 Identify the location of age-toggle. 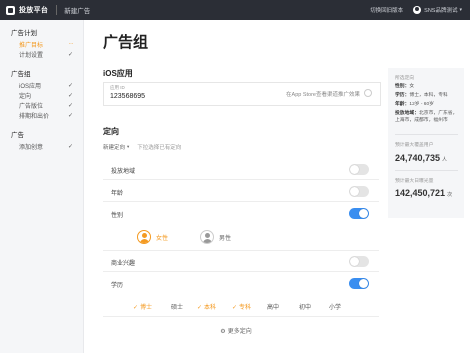
(359, 191).